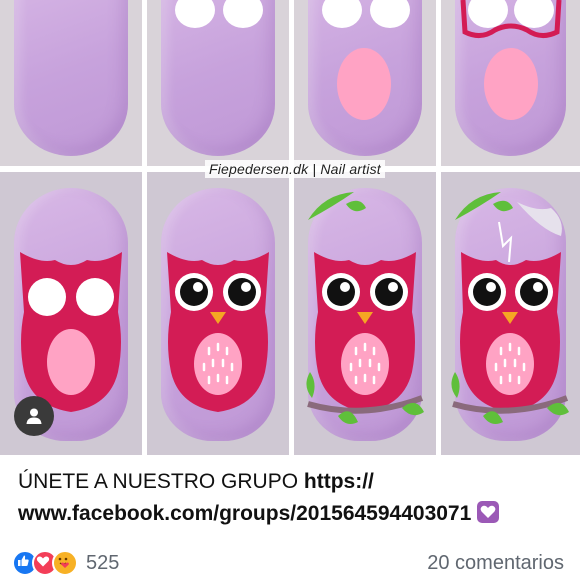 The height and width of the screenshot is (580, 580). Describe the element at coordinates (365, 308) in the screenshot. I see `owl-with-leaves` at that location.